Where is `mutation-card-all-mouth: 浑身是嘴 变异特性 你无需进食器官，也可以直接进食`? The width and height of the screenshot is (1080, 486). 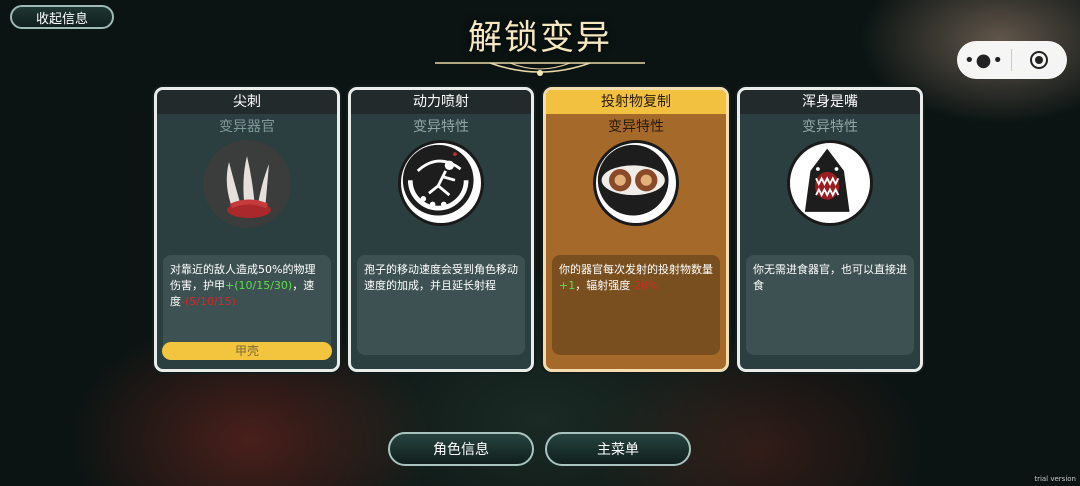
mutation-card-all-mouth: 浑身是嘴 变异特性 你无需进食器官，也可以直接进食 is located at coordinates (830, 229).